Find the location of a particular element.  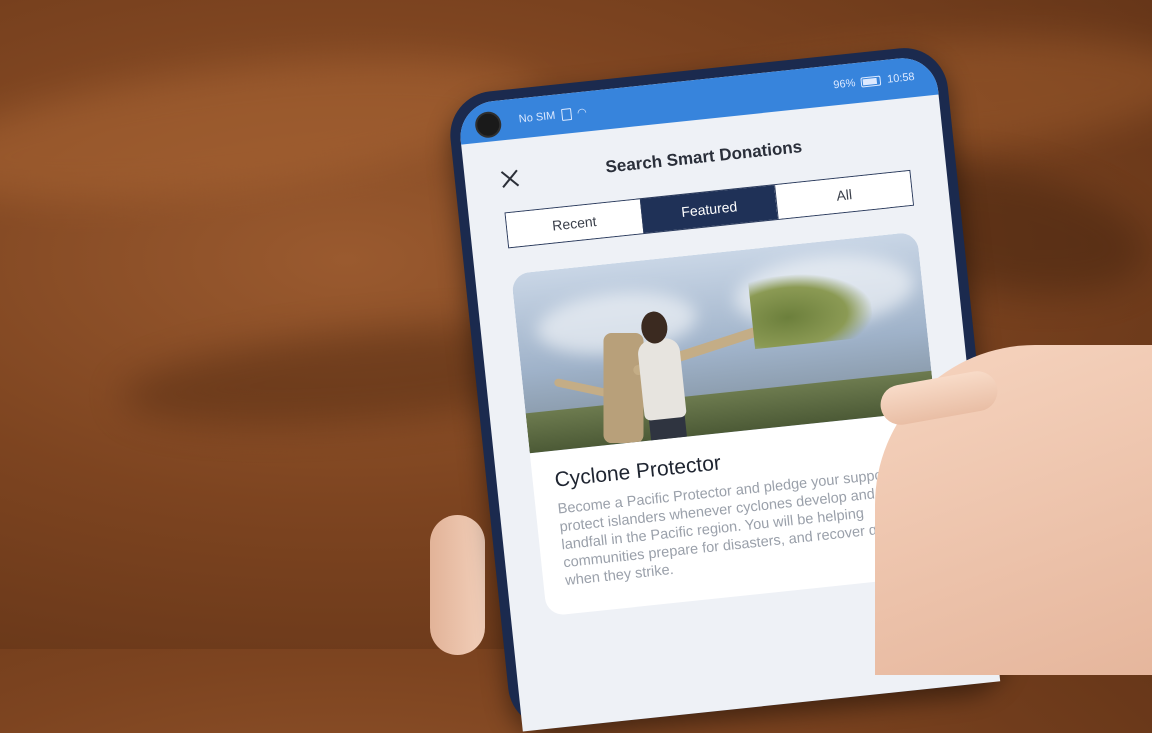

tab-recent: Recent is located at coordinates (574, 223).